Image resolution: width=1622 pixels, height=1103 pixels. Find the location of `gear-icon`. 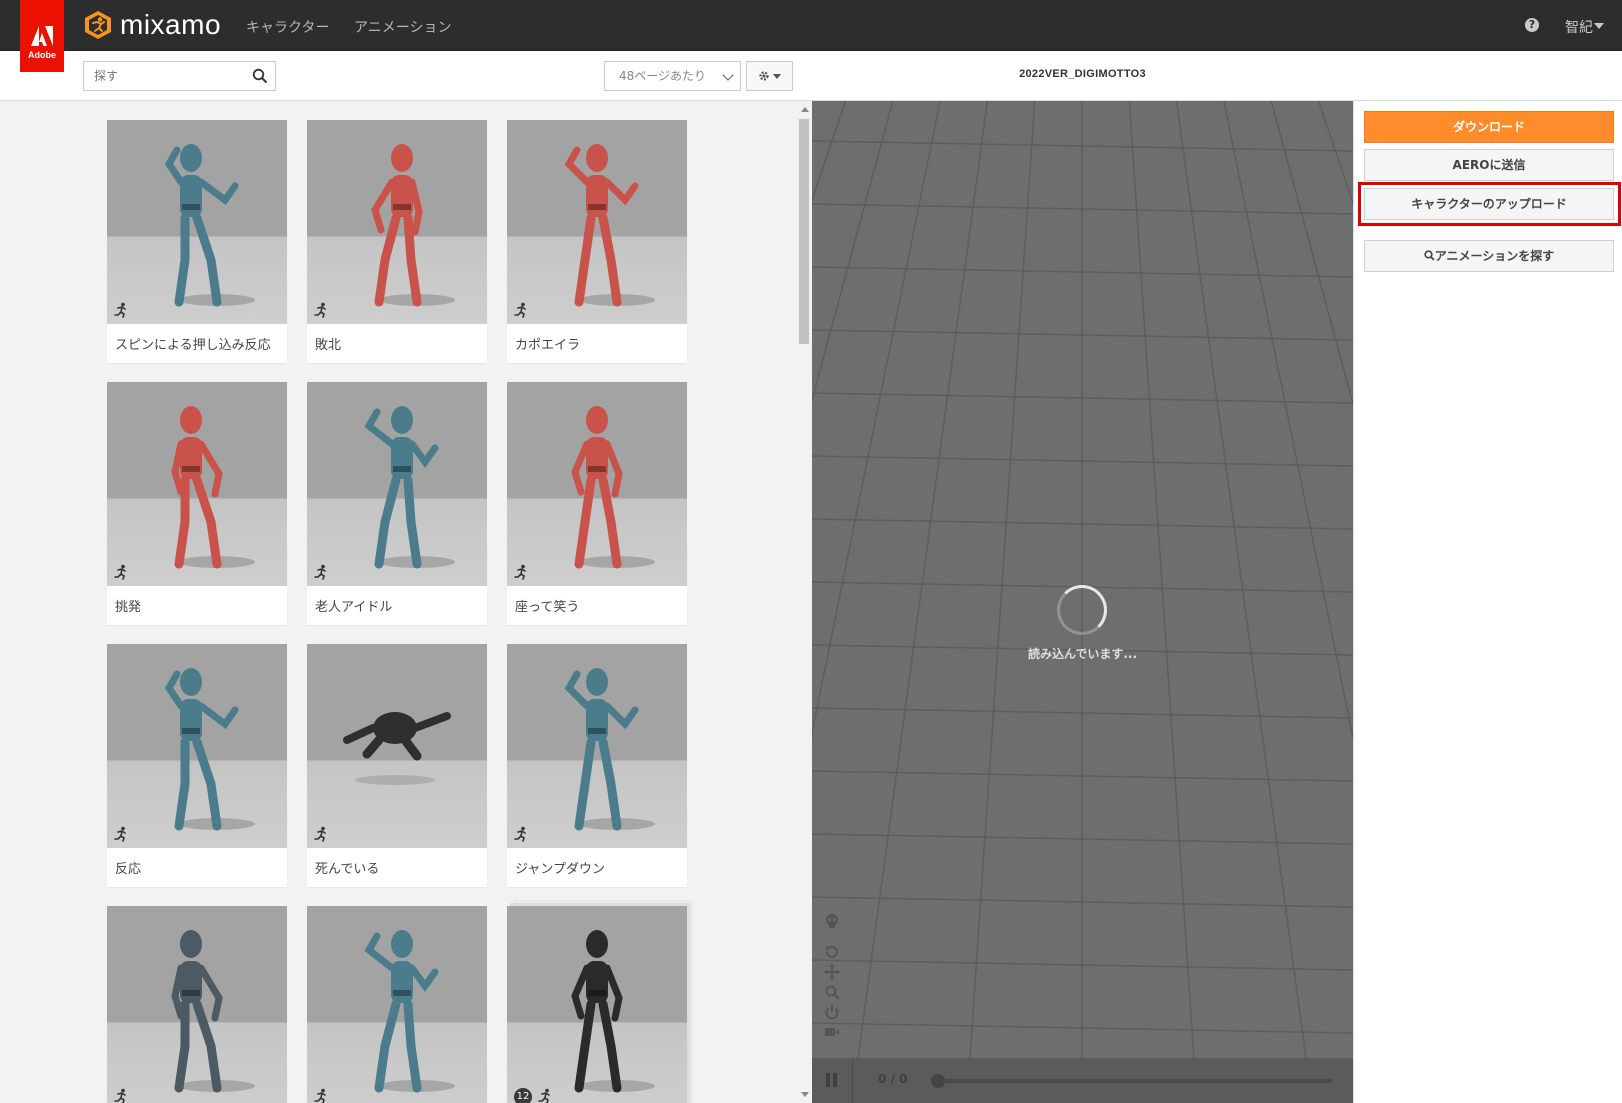

gear-icon is located at coordinates (764, 76).